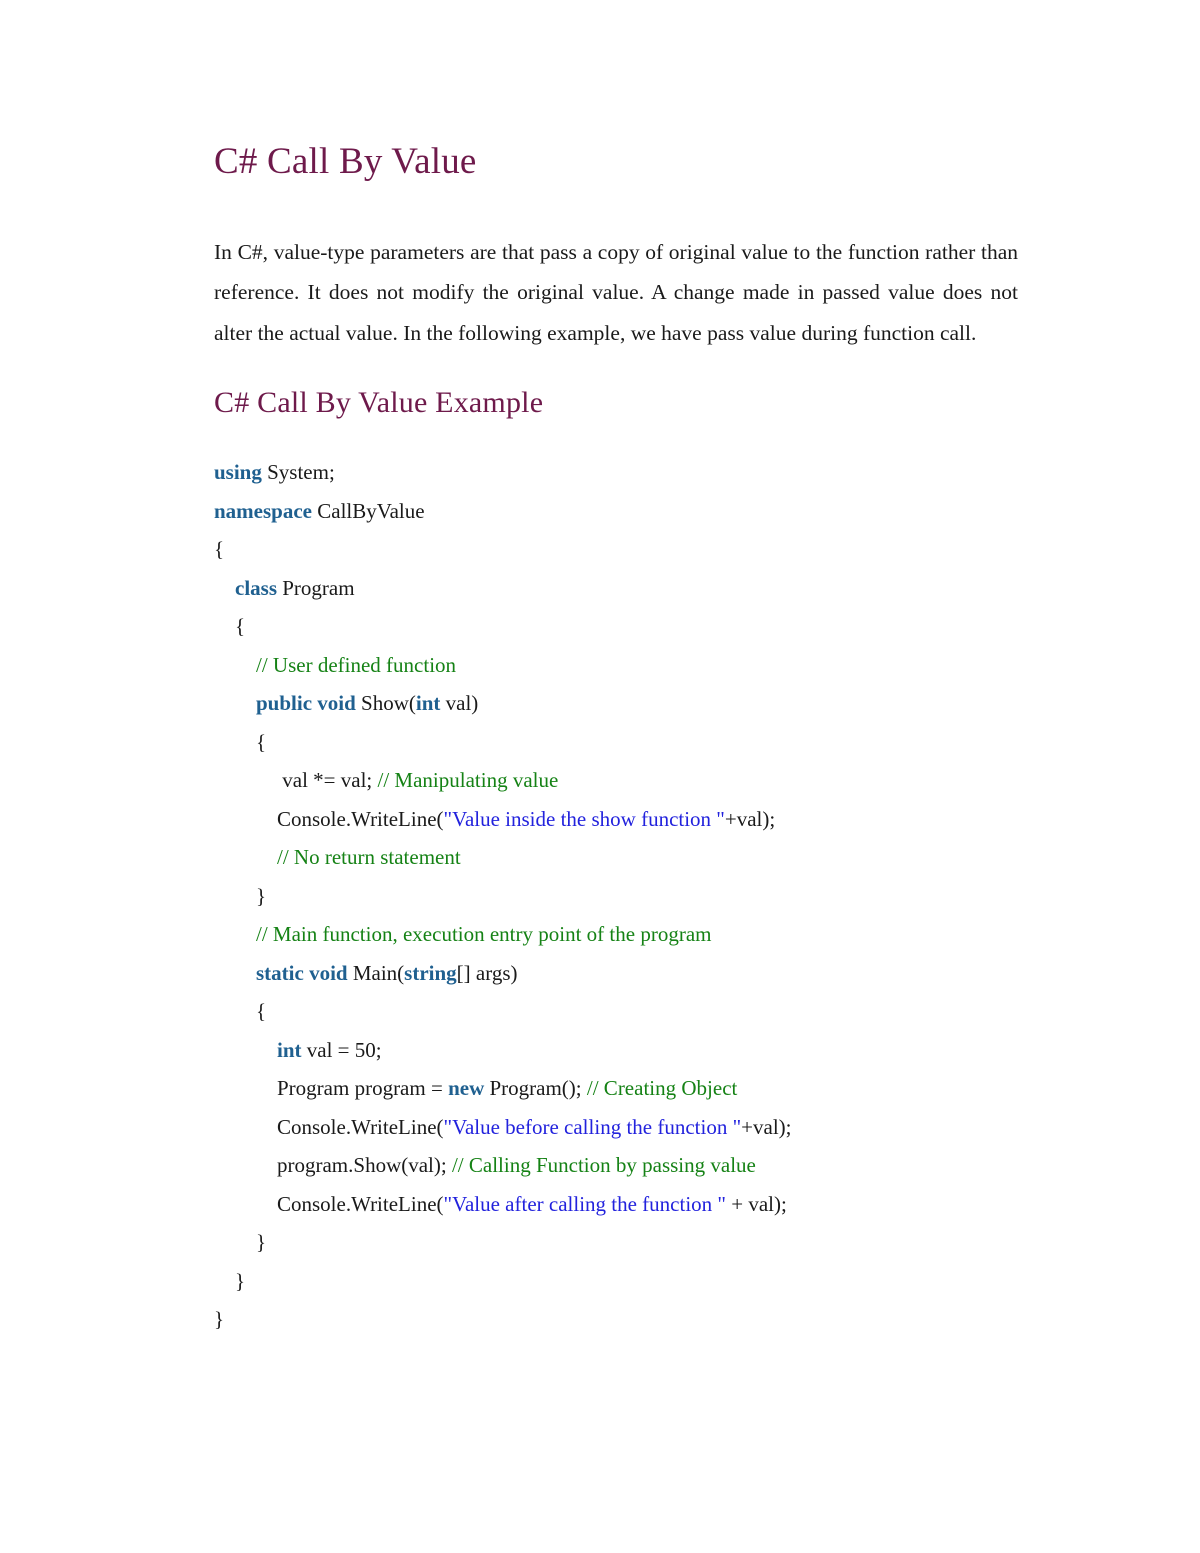 This screenshot has width=1200, height=1553. Describe the element at coordinates (379, 403) in the screenshot. I see `section-heading-example: C# Call By Value Example` at that location.